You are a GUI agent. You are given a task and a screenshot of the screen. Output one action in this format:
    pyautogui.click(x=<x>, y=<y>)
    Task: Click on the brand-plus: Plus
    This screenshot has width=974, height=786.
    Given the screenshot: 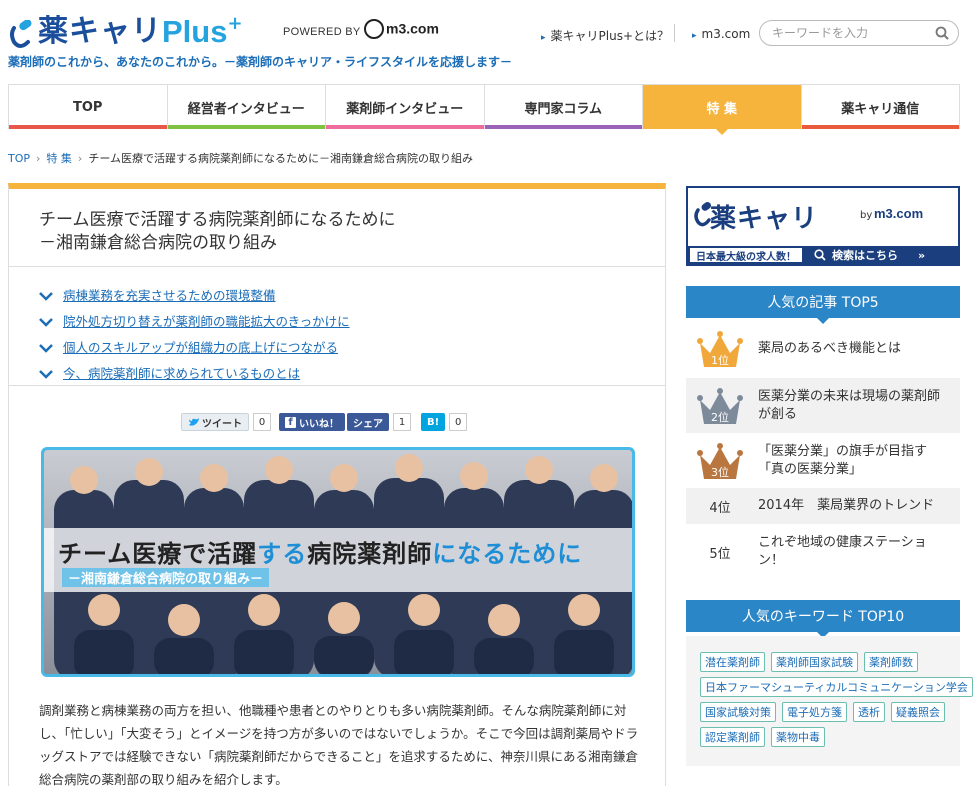 What is the action you would take?
    pyautogui.click(x=195, y=31)
    